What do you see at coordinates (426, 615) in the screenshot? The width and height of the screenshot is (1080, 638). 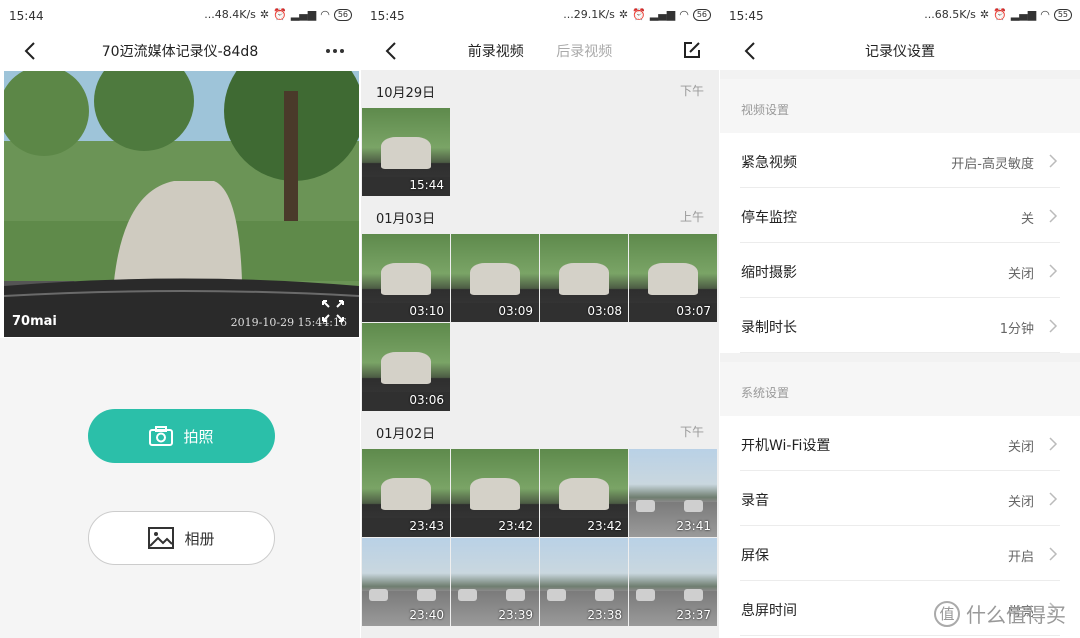 I see `thumbnail-time: 23:40` at bounding box center [426, 615].